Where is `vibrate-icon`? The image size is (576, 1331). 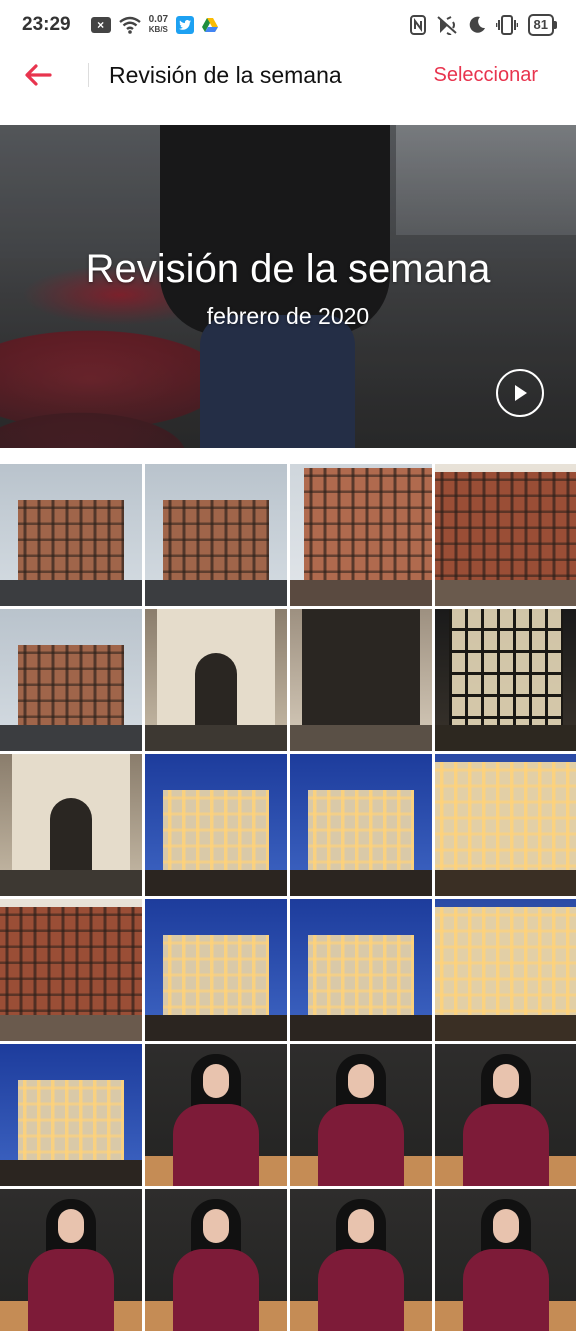 vibrate-icon is located at coordinates (506, 25).